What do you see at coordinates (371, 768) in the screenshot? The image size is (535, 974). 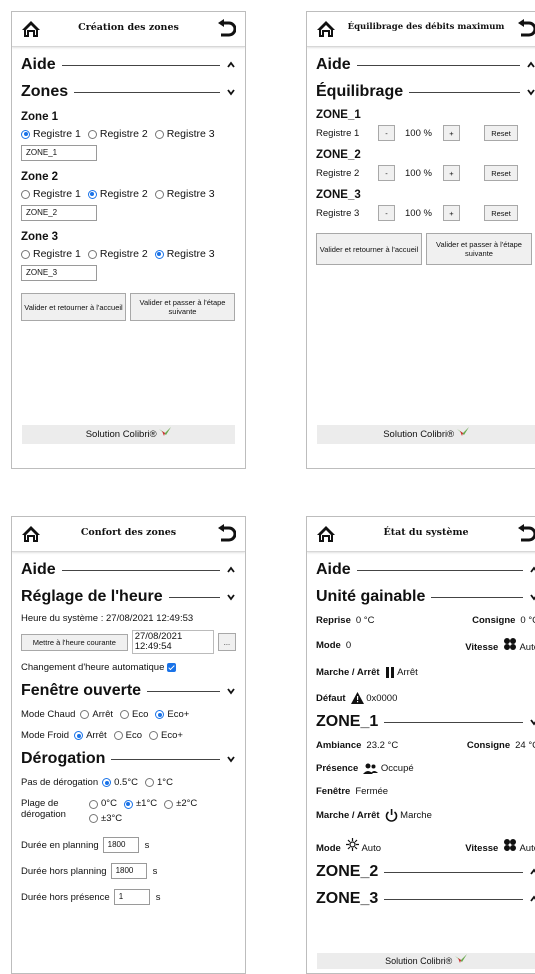 I see `people-icon` at bounding box center [371, 768].